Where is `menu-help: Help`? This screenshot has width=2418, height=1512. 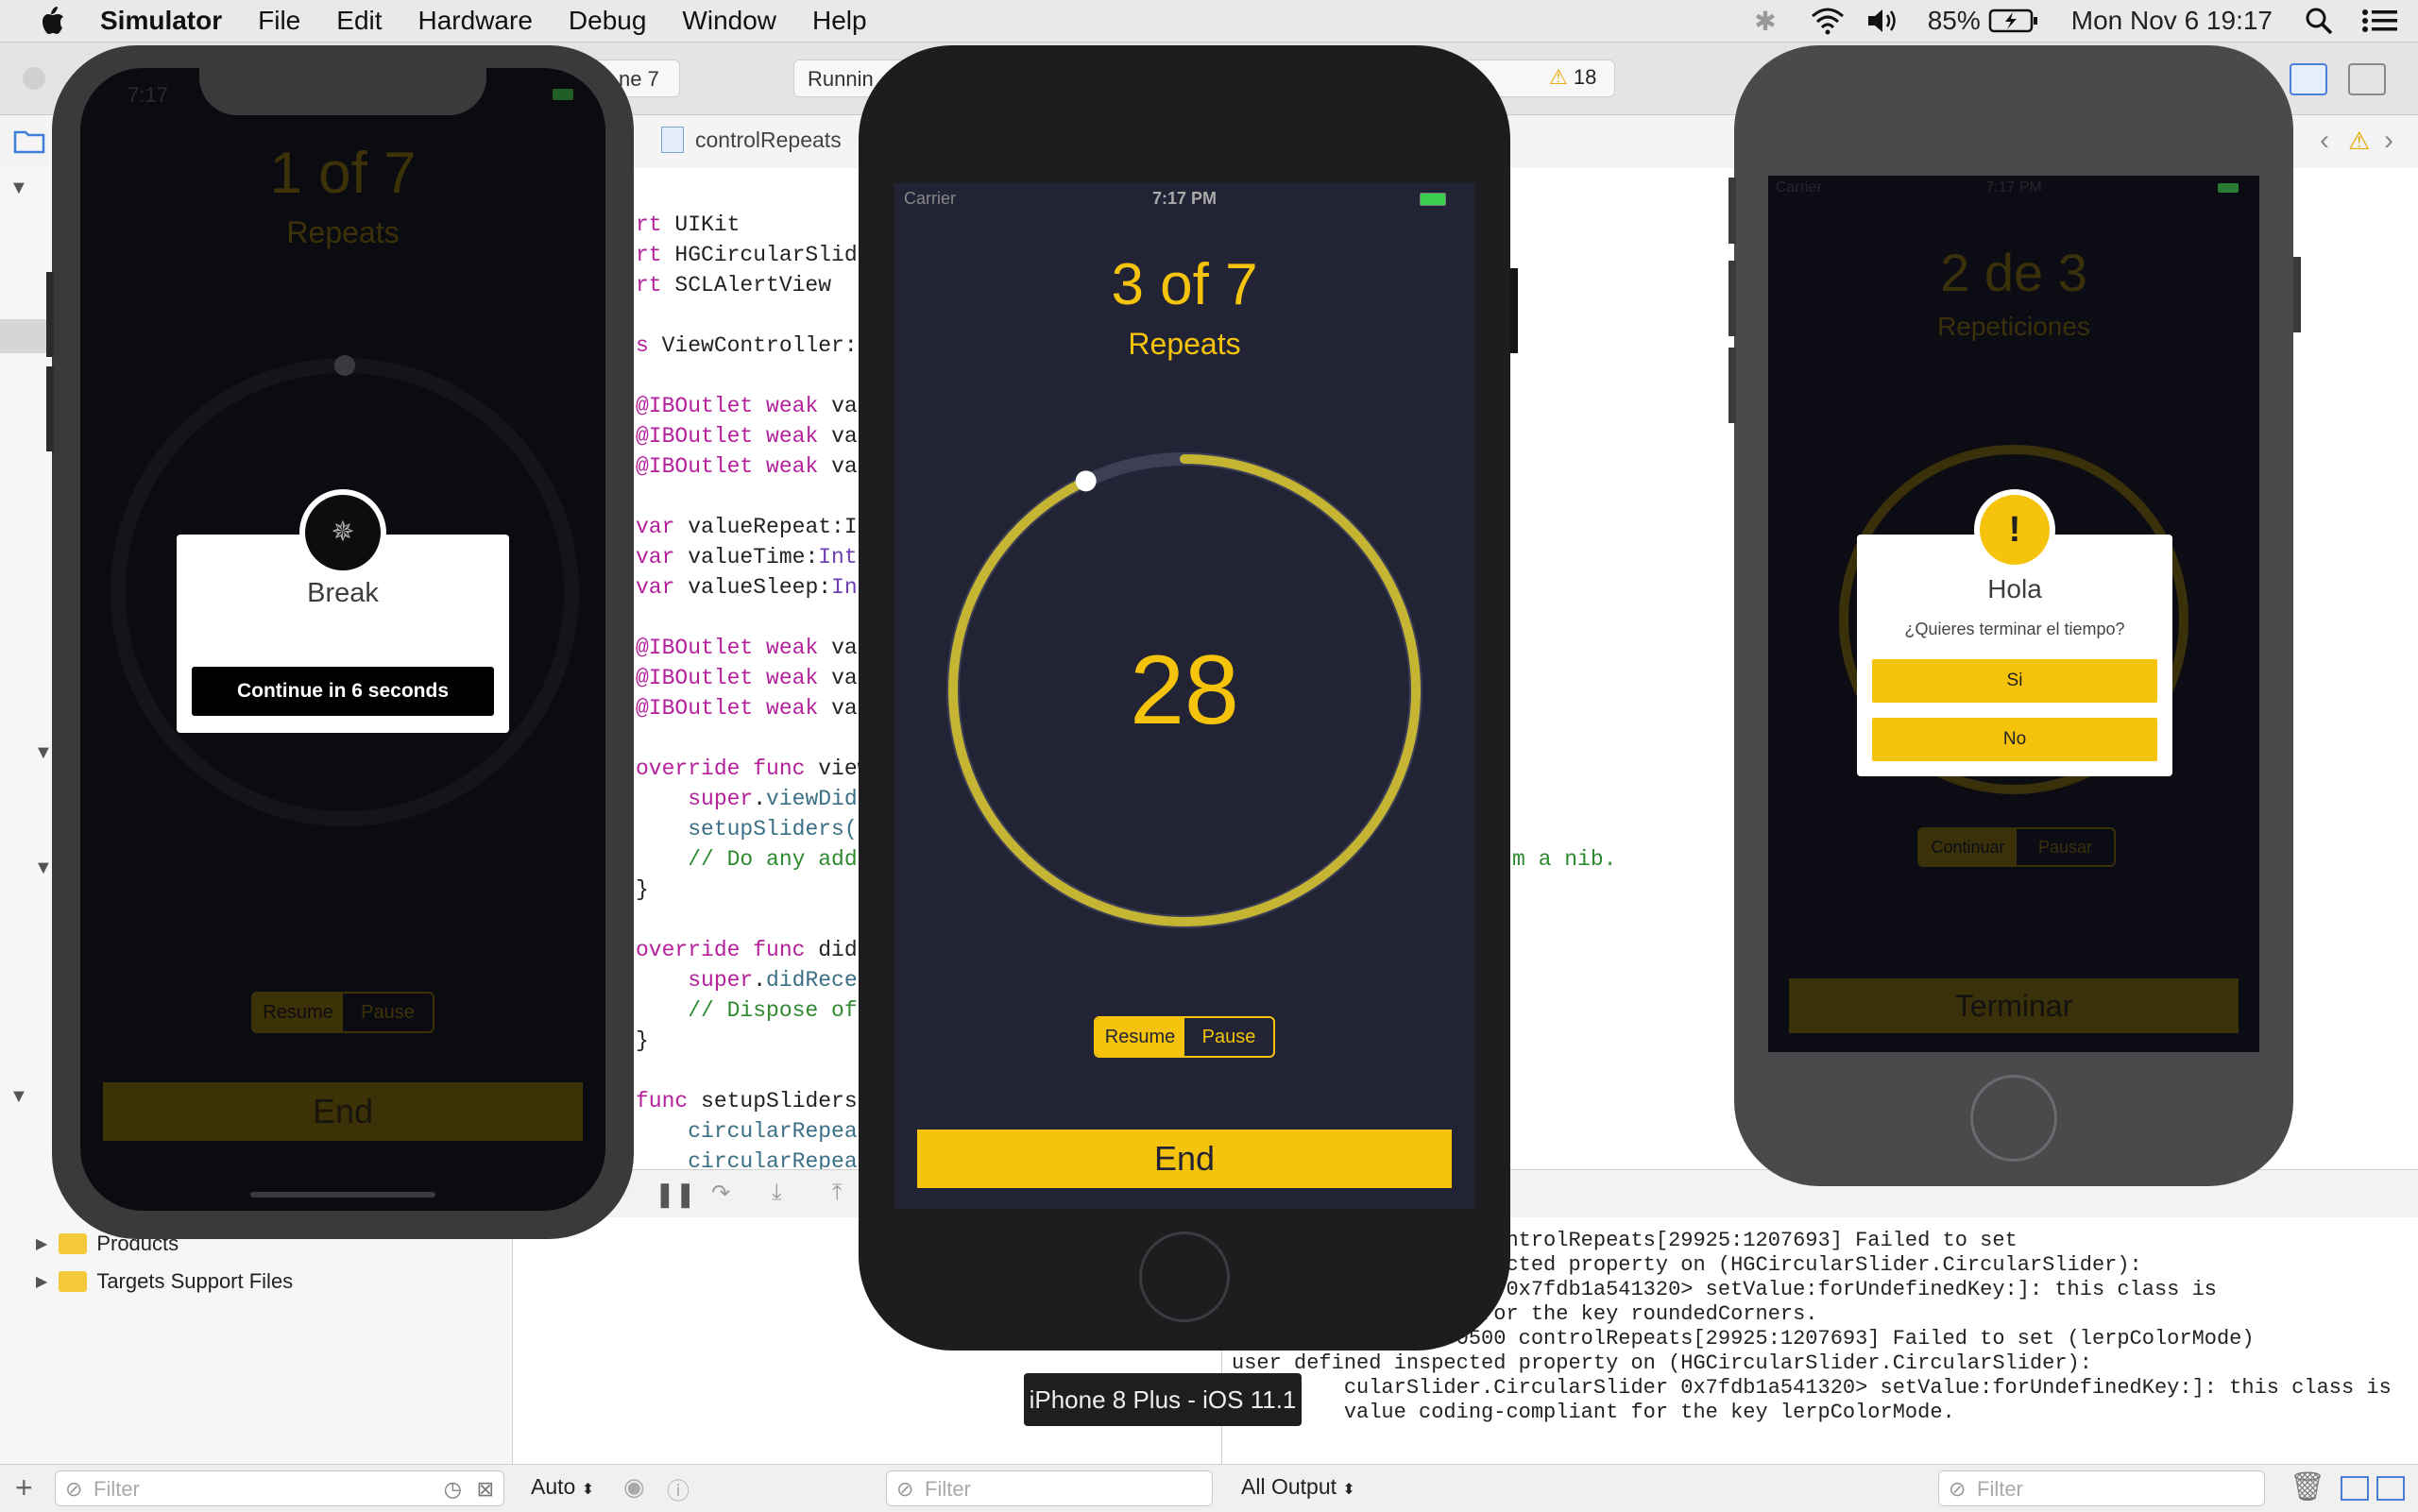
menu-help: Help is located at coordinates (839, 21).